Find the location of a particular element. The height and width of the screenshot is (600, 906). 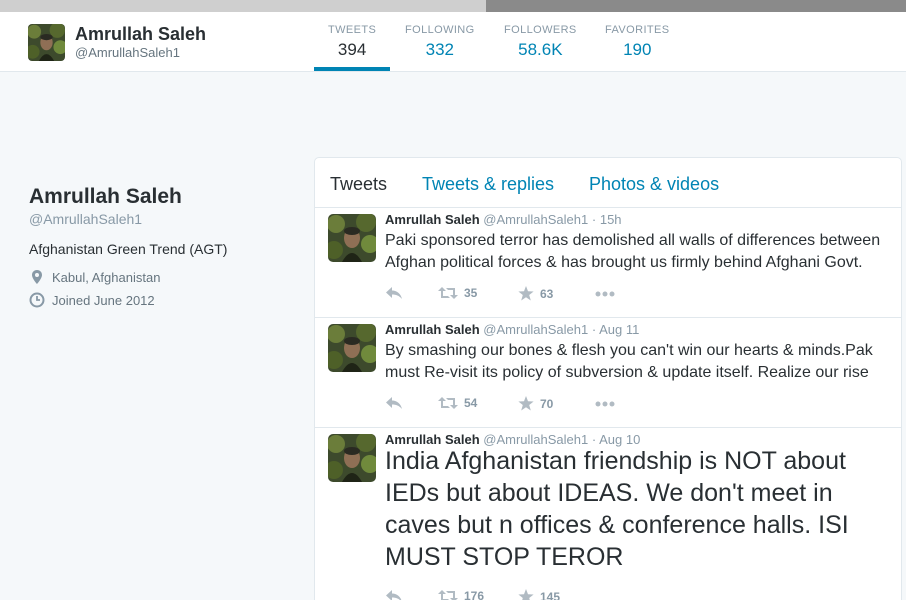

location-pin-icon is located at coordinates (37, 277).